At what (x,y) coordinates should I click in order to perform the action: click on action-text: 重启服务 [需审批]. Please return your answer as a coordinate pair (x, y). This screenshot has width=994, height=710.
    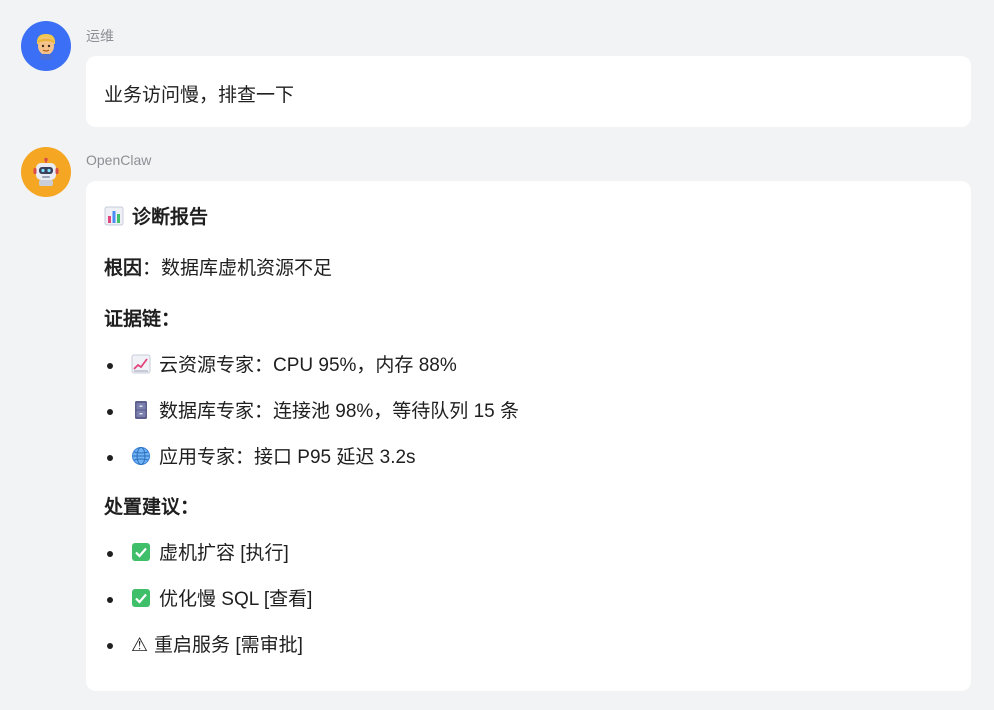
    Looking at the image, I should click on (228, 645).